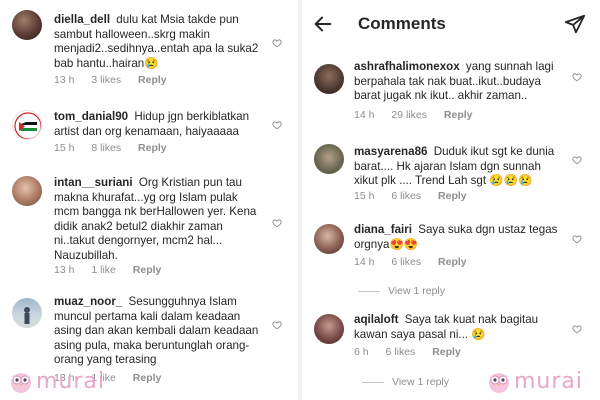 This screenshot has width=600, height=400. What do you see at coordinates (391, 151) in the screenshot?
I see `comment-username: masyarena86` at bounding box center [391, 151].